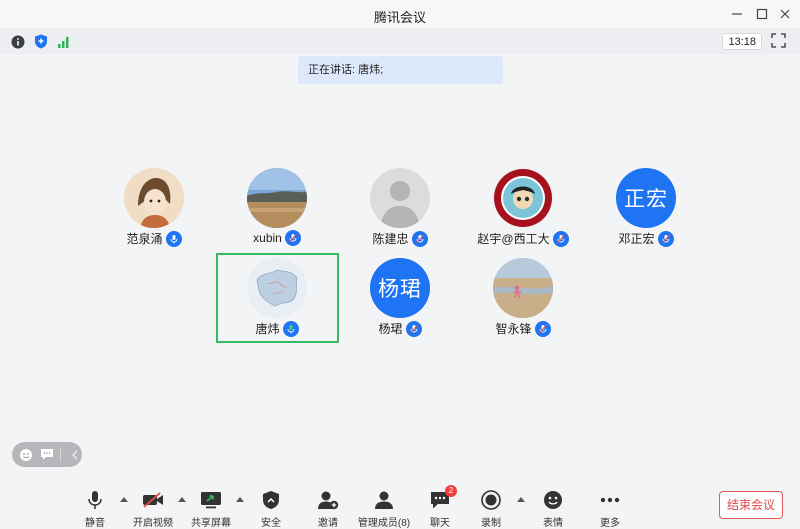 The image size is (800, 529). What do you see at coordinates (399, 17) in the screenshot?
I see `window-title: 腾讯会议` at bounding box center [399, 17].